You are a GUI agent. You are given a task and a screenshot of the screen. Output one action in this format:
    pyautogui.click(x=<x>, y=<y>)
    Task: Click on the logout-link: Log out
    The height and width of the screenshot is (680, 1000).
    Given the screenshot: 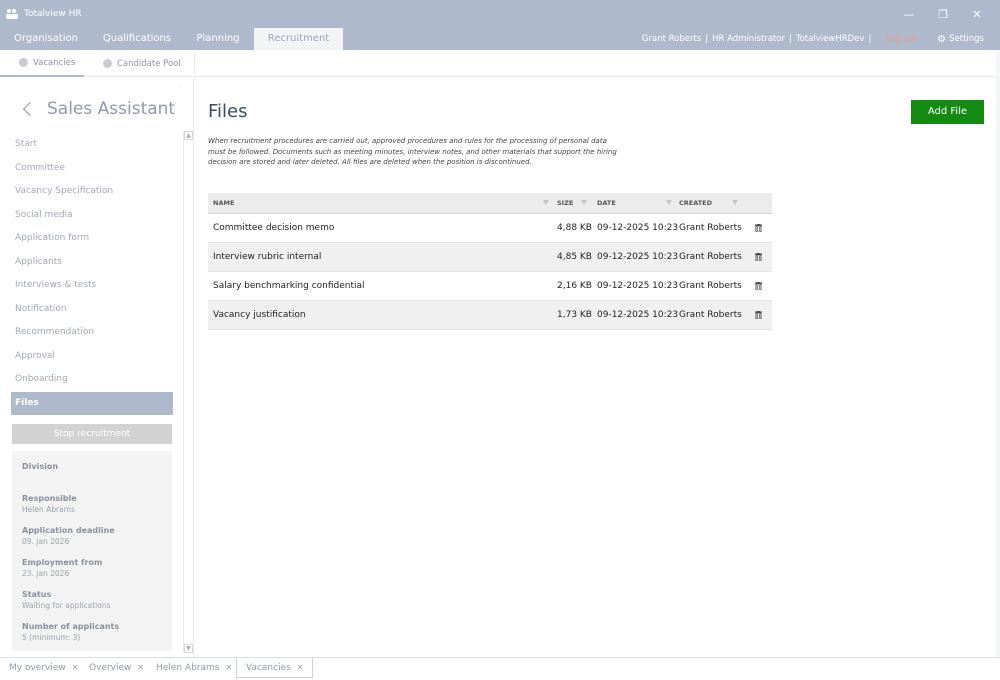 What is the action you would take?
    pyautogui.click(x=901, y=39)
    